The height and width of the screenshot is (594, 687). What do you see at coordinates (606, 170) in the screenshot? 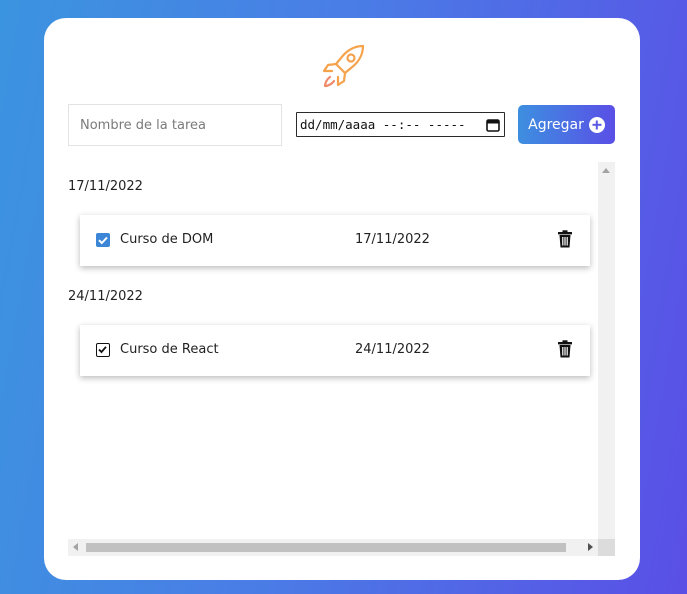
I see `scroll-up-icon` at bounding box center [606, 170].